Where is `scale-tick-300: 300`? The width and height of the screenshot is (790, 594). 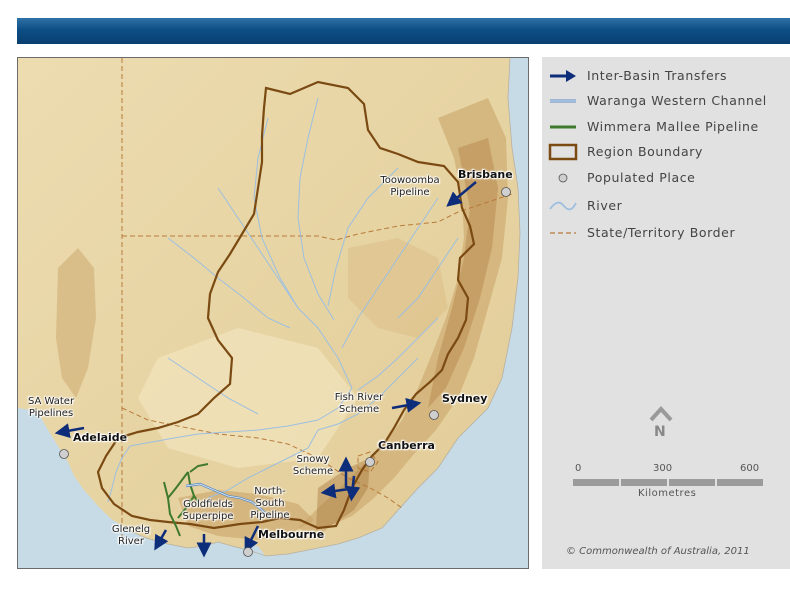
scale-tick-300: 300 is located at coordinates (663, 468).